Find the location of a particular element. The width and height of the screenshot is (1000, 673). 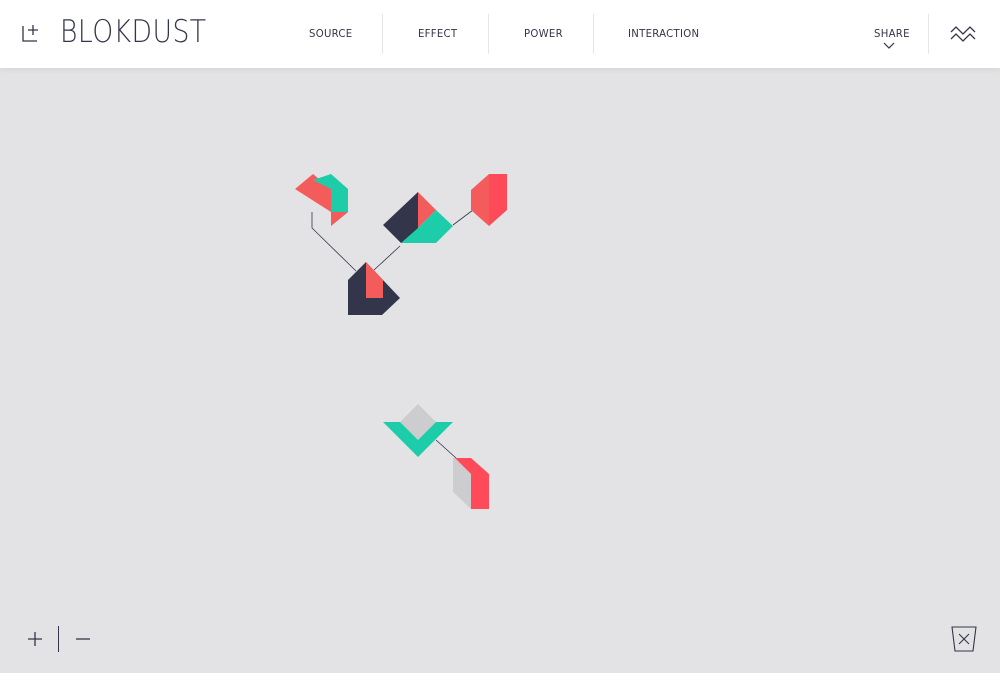

new-document-icon is located at coordinates (31, 33).